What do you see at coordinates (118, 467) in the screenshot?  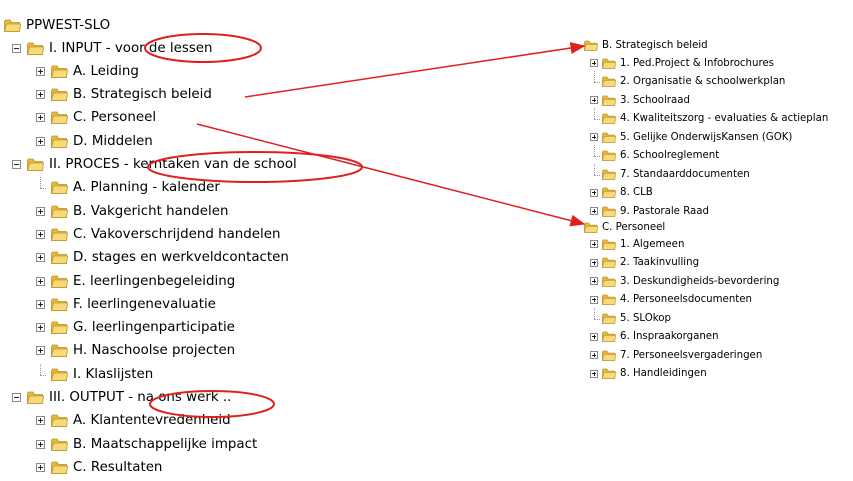 I see `tree-item-label: C. Resultaten` at bounding box center [118, 467].